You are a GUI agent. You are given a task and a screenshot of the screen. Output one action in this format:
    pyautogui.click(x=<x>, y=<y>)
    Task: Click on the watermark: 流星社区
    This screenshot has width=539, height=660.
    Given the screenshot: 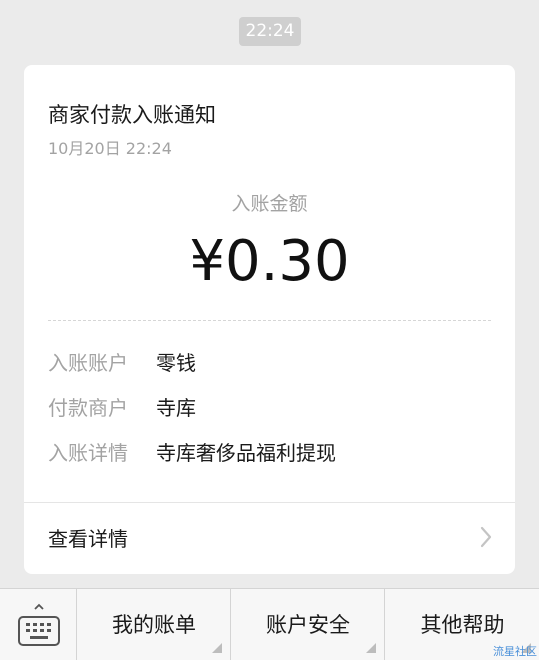 What is the action you would take?
    pyautogui.click(x=515, y=651)
    